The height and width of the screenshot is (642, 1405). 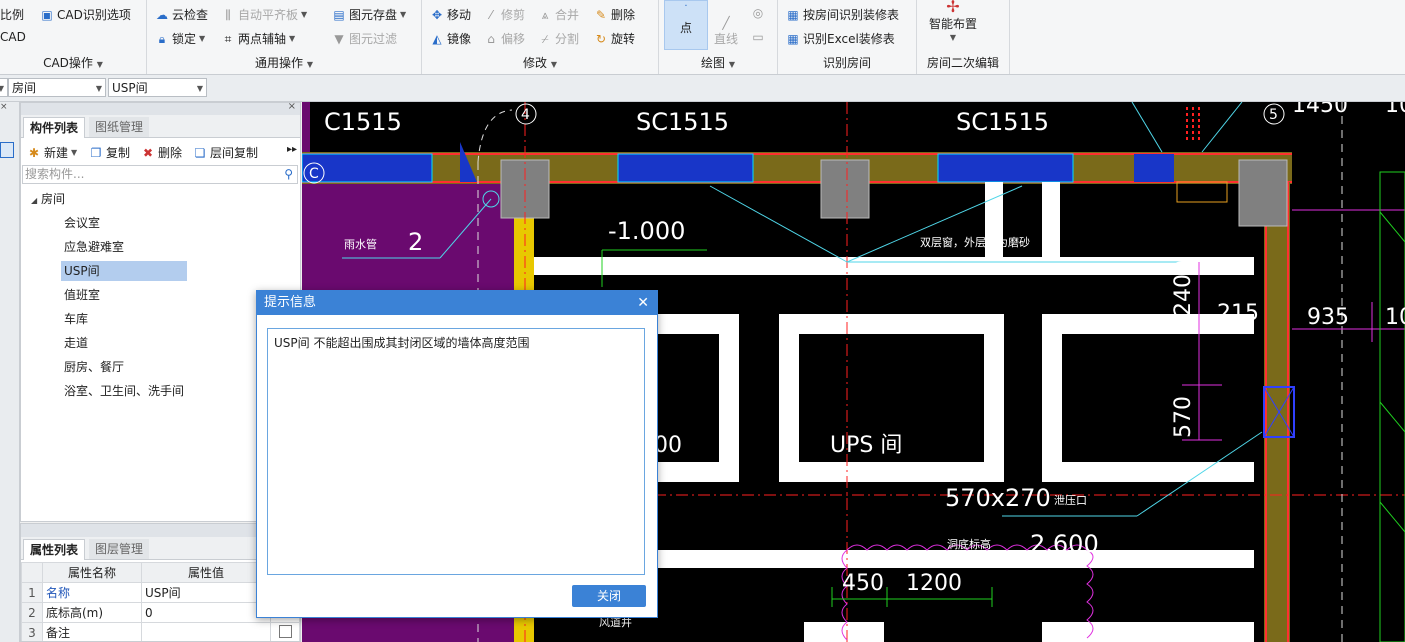 I want to click on copy-icon: ❐, so click(x=96, y=152).